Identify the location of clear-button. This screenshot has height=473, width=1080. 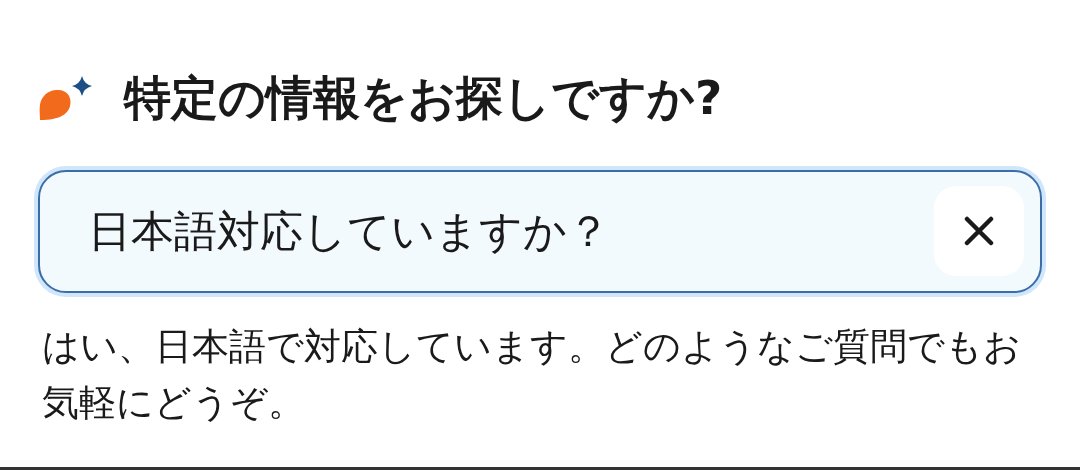
(979, 231).